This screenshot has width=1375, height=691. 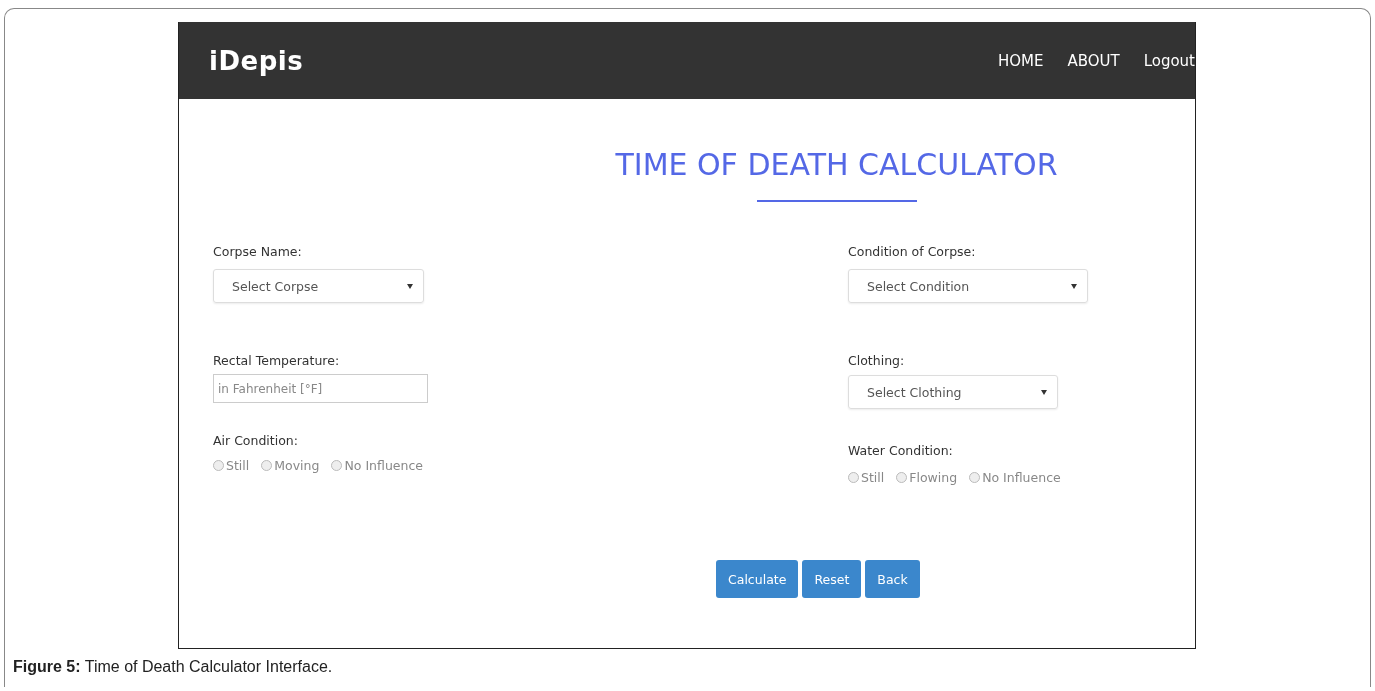 What do you see at coordinates (318, 286) in the screenshot?
I see `dropdown: Select Corpse` at bounding box center [318, 286].